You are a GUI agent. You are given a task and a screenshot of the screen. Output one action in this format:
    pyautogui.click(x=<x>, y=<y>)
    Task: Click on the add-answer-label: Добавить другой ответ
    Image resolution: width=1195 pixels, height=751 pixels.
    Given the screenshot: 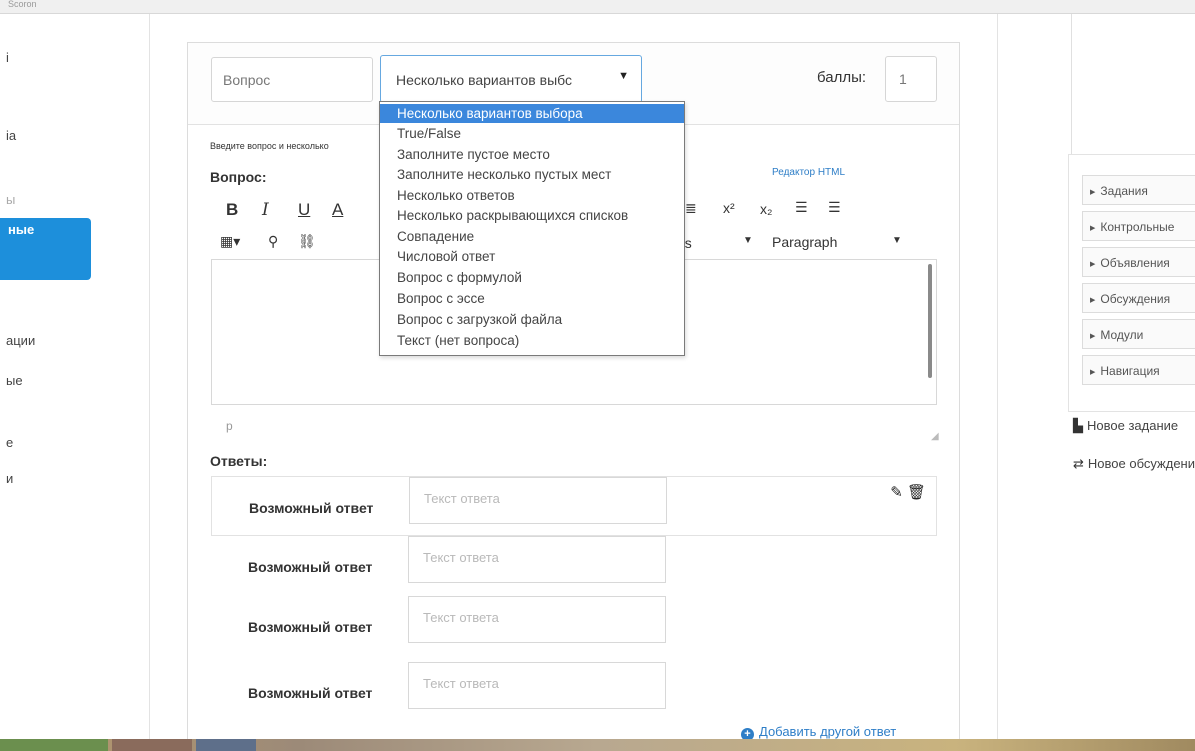 What is the action you would take?
    pyautogui.click(x=828, y=731)
    